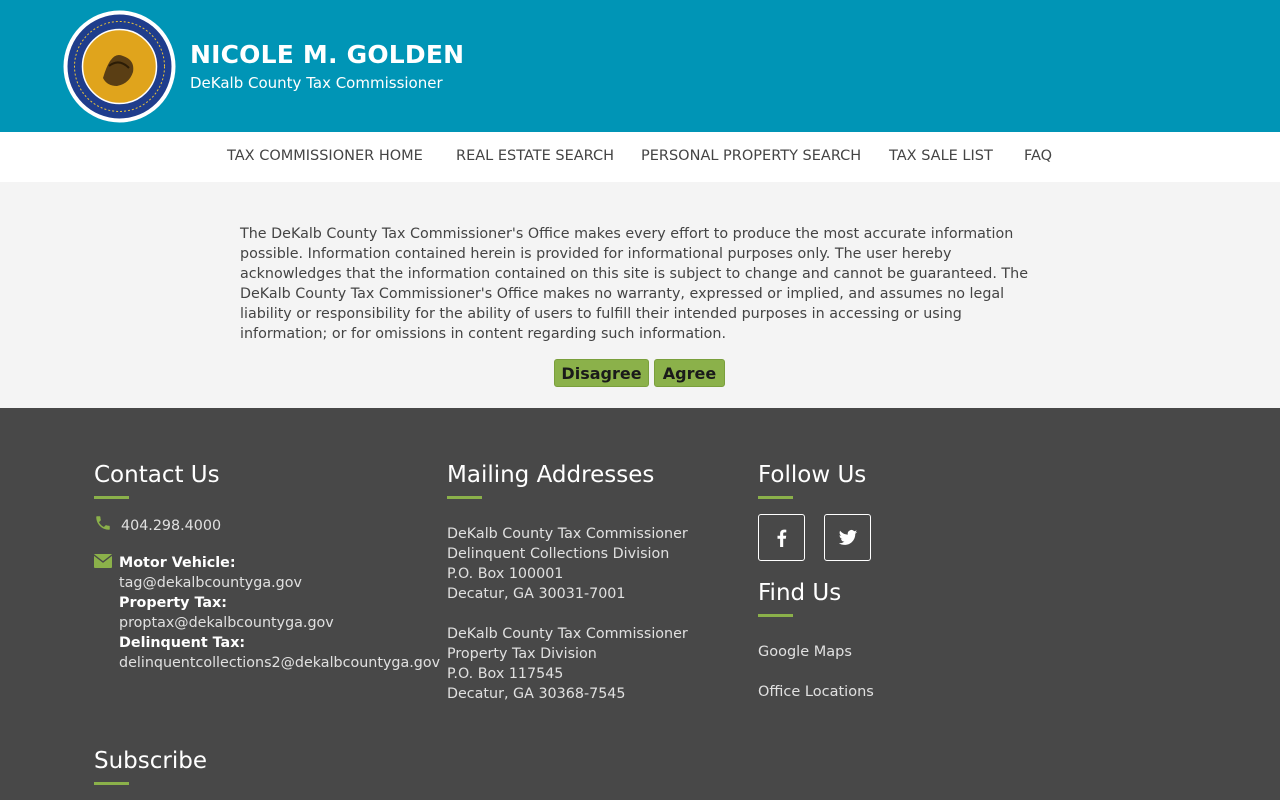 Image resolution: width=1280 pixels, height=800 pixels. What do you see at coordinates (182, 643) in the screenshot?
I see `email-label-delinquent-tax: Delinquent Tax:` at bounding box center [182, 643].